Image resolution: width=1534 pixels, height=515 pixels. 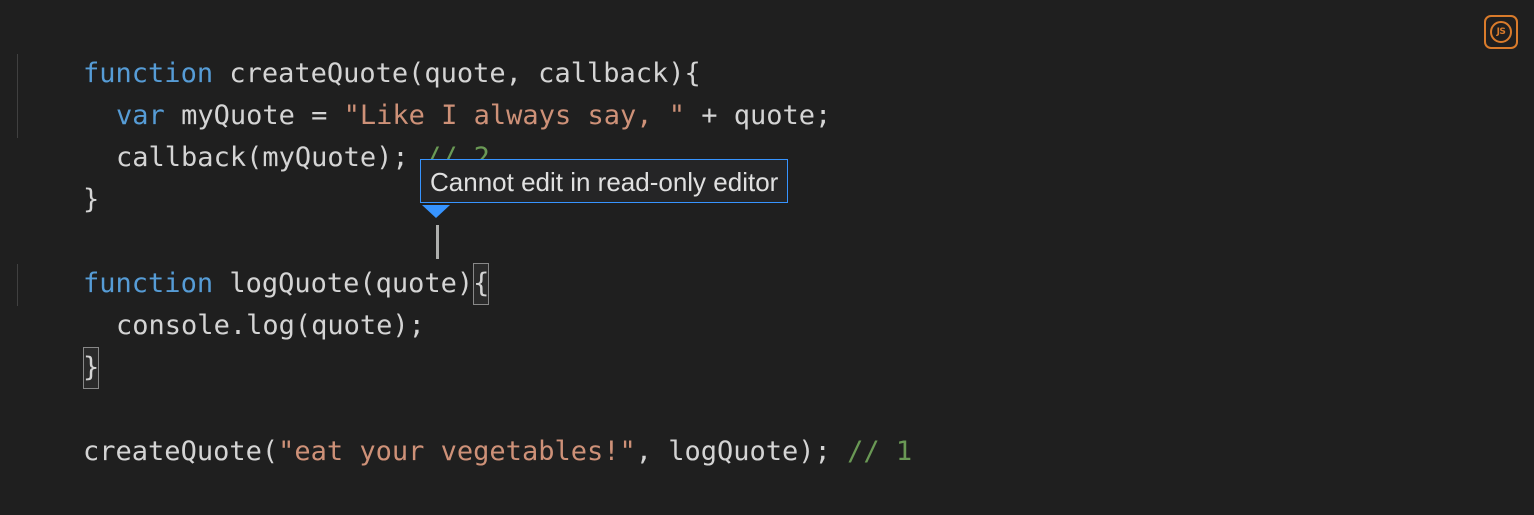 I want to click on string-token: "eat your vegetables!", so click(x=457, y=451).